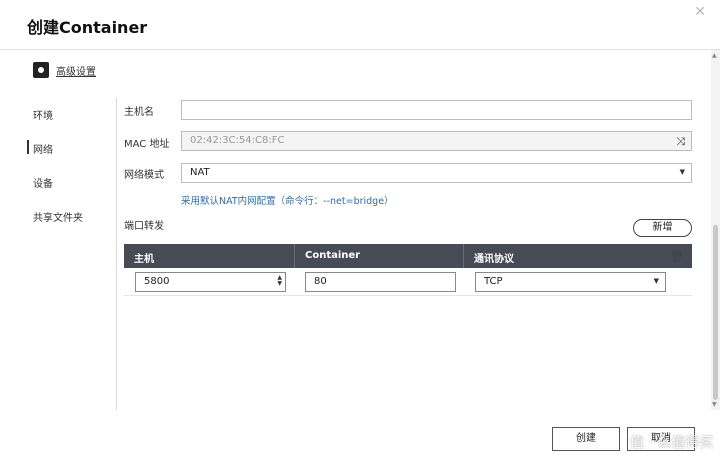 This screenshot has width=720, height=470. I want to click on header-container: Container, so click(379, 256).